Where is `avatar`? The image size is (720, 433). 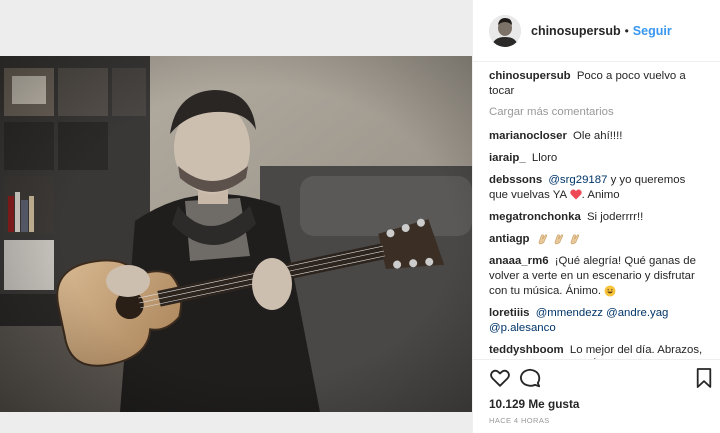
avatar is located at coordinates (505, 30).